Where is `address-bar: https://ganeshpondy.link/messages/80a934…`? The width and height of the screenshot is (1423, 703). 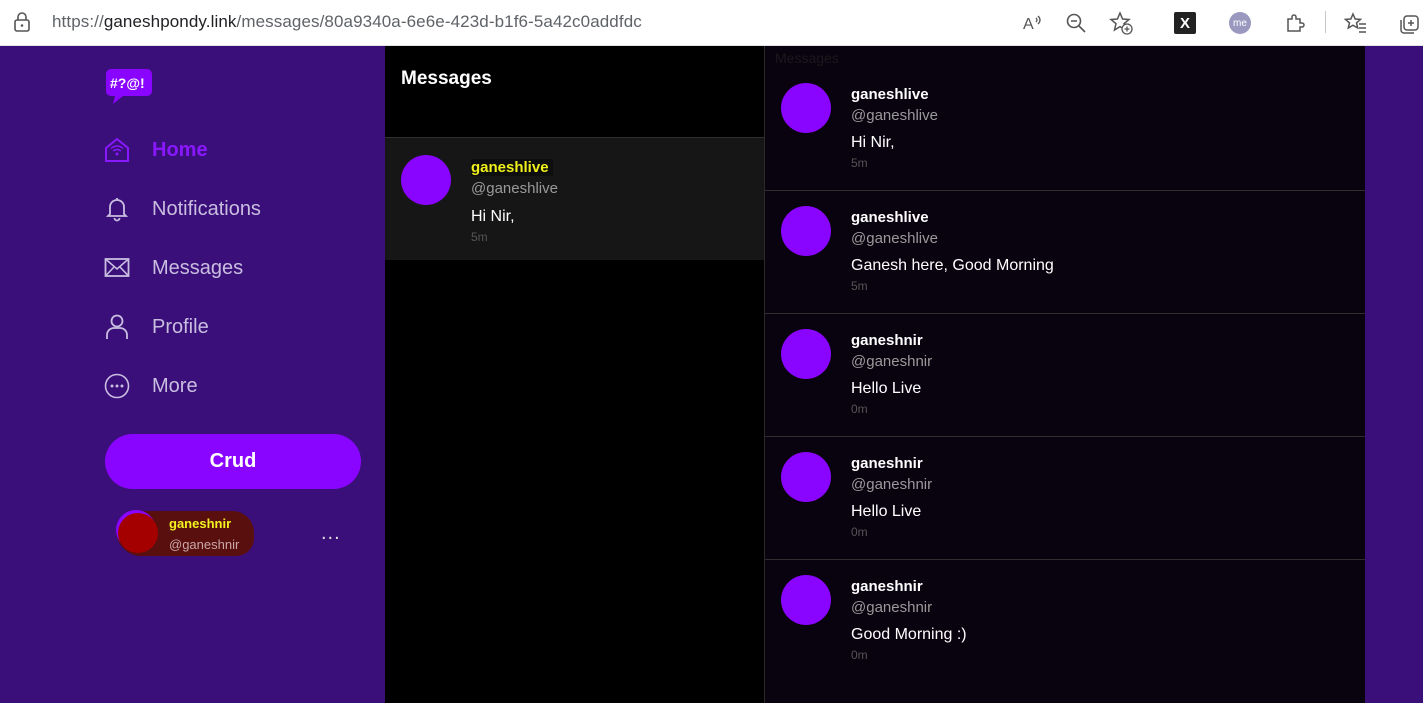 address-bar: https://ganeshpondy.link/messages/80a934… is located at coordinates (347, 22).